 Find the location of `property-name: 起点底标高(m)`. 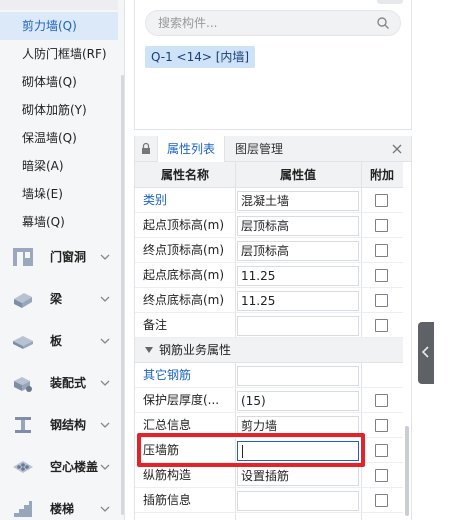

property-name: 起点底标高(m) is located at coordinates (184, 275).